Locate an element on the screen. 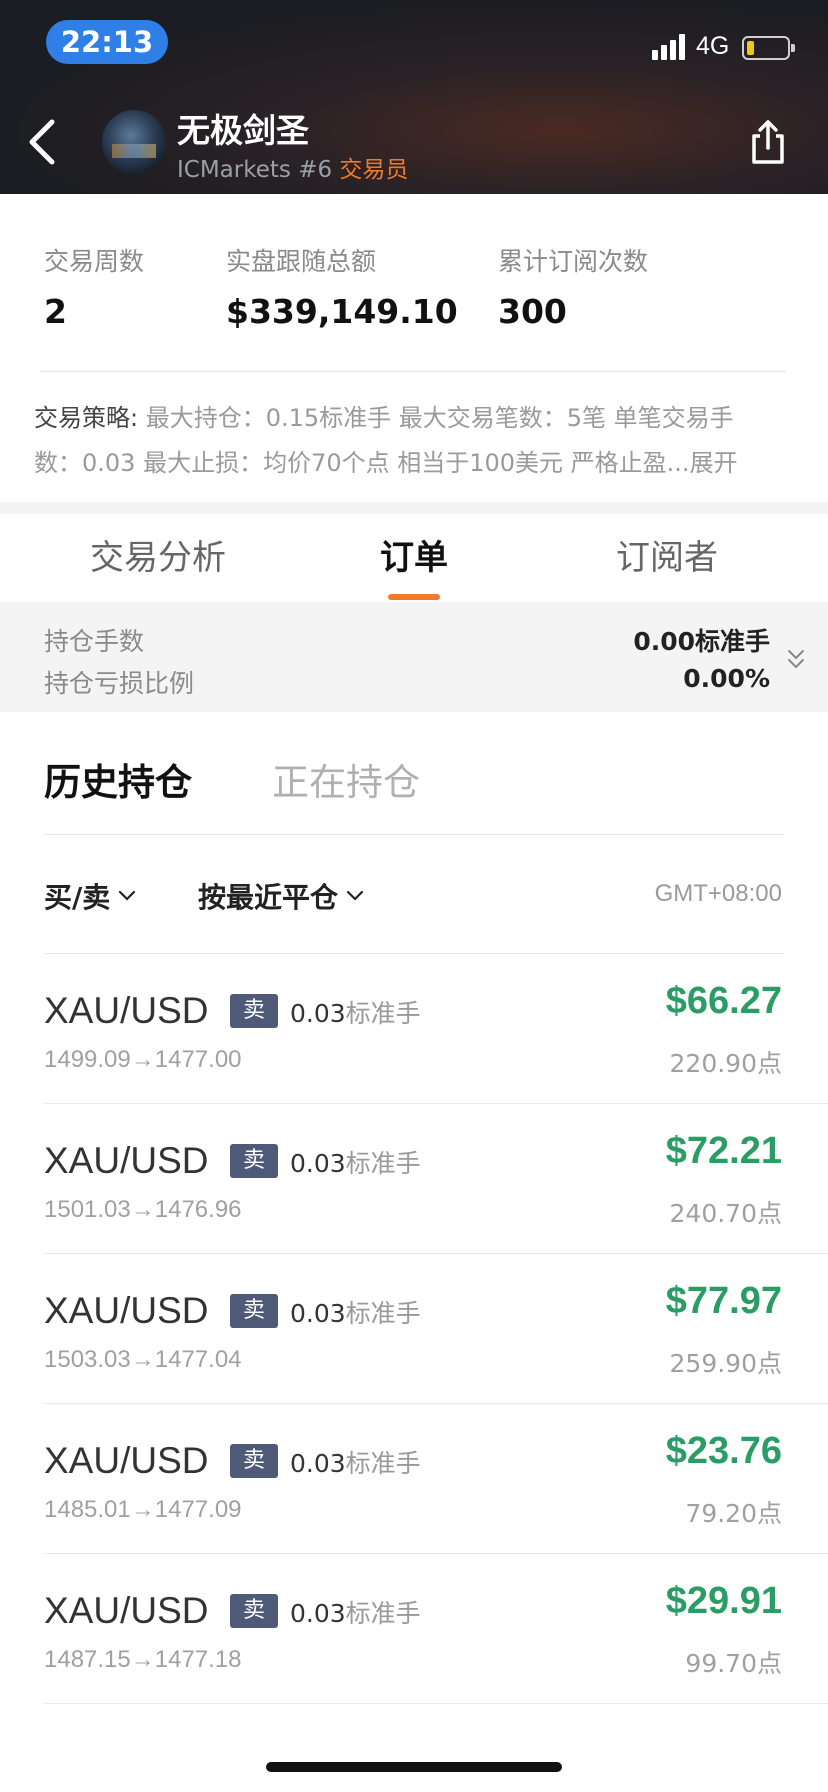 This screenshot has height=1792, width=828. lots-label: 持仓手数 is located at coordinates (94, 641).